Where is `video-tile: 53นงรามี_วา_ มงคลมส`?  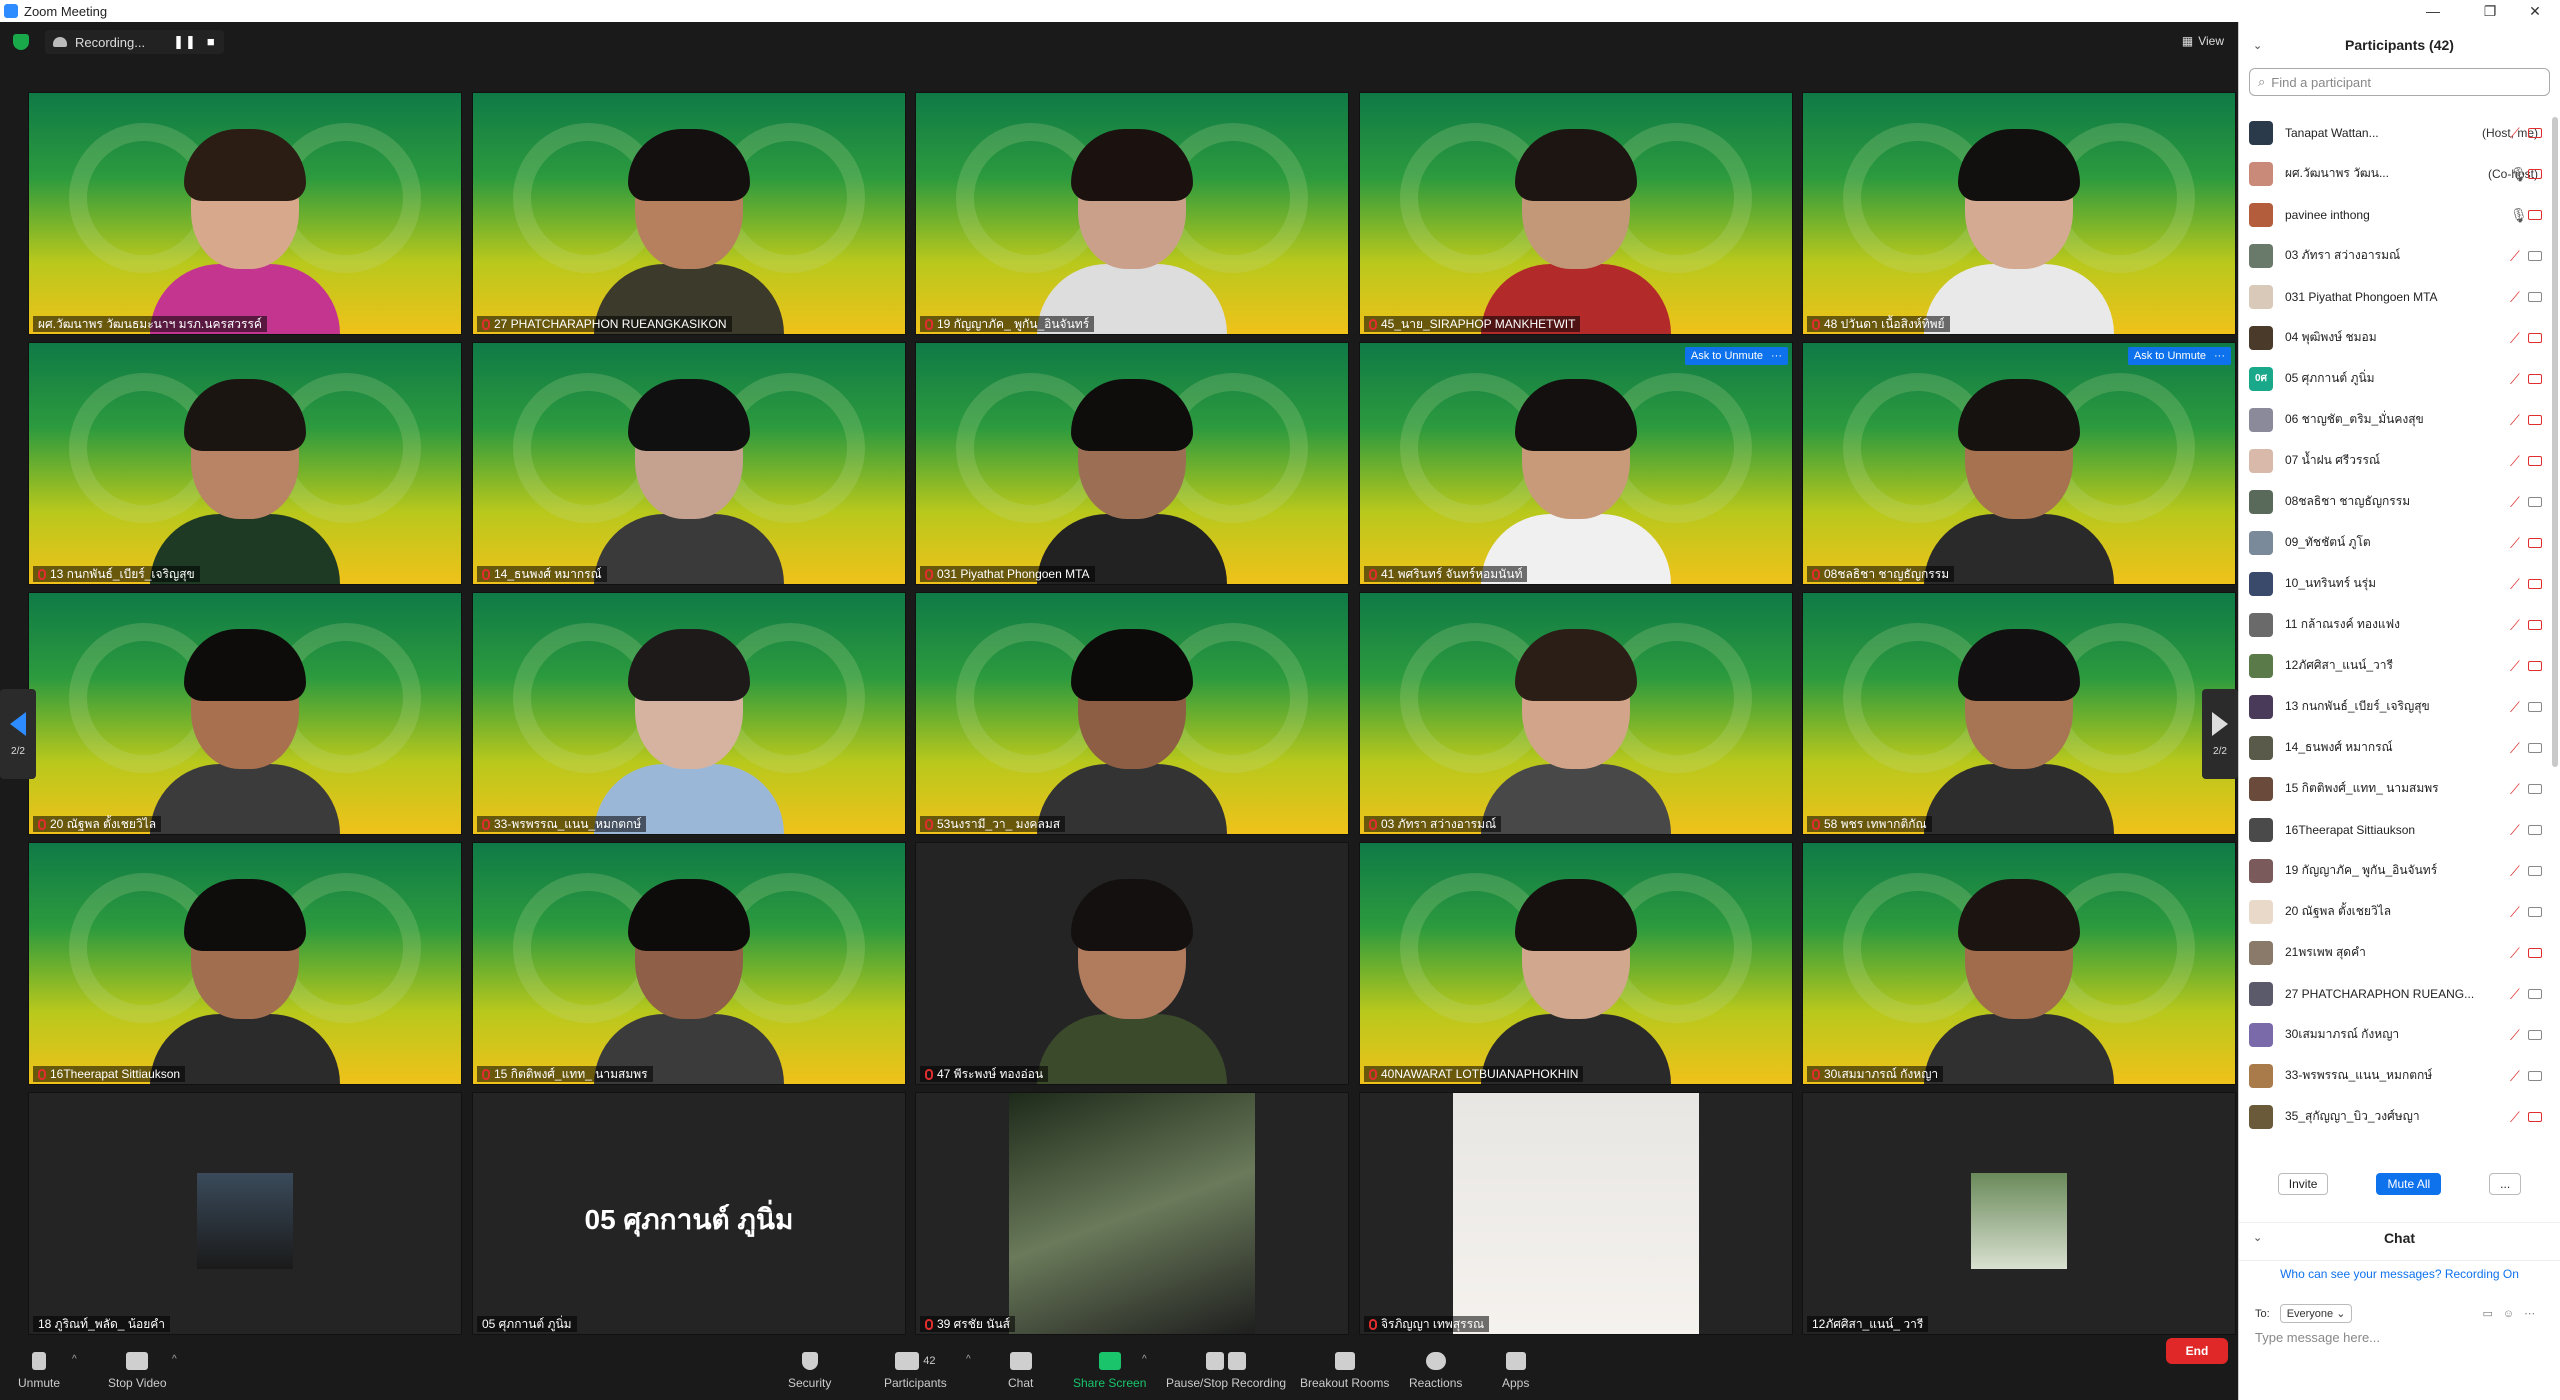 video-tile: 53นงรามี_วา_ มงคลมส is located at coordinates (1132, 713).